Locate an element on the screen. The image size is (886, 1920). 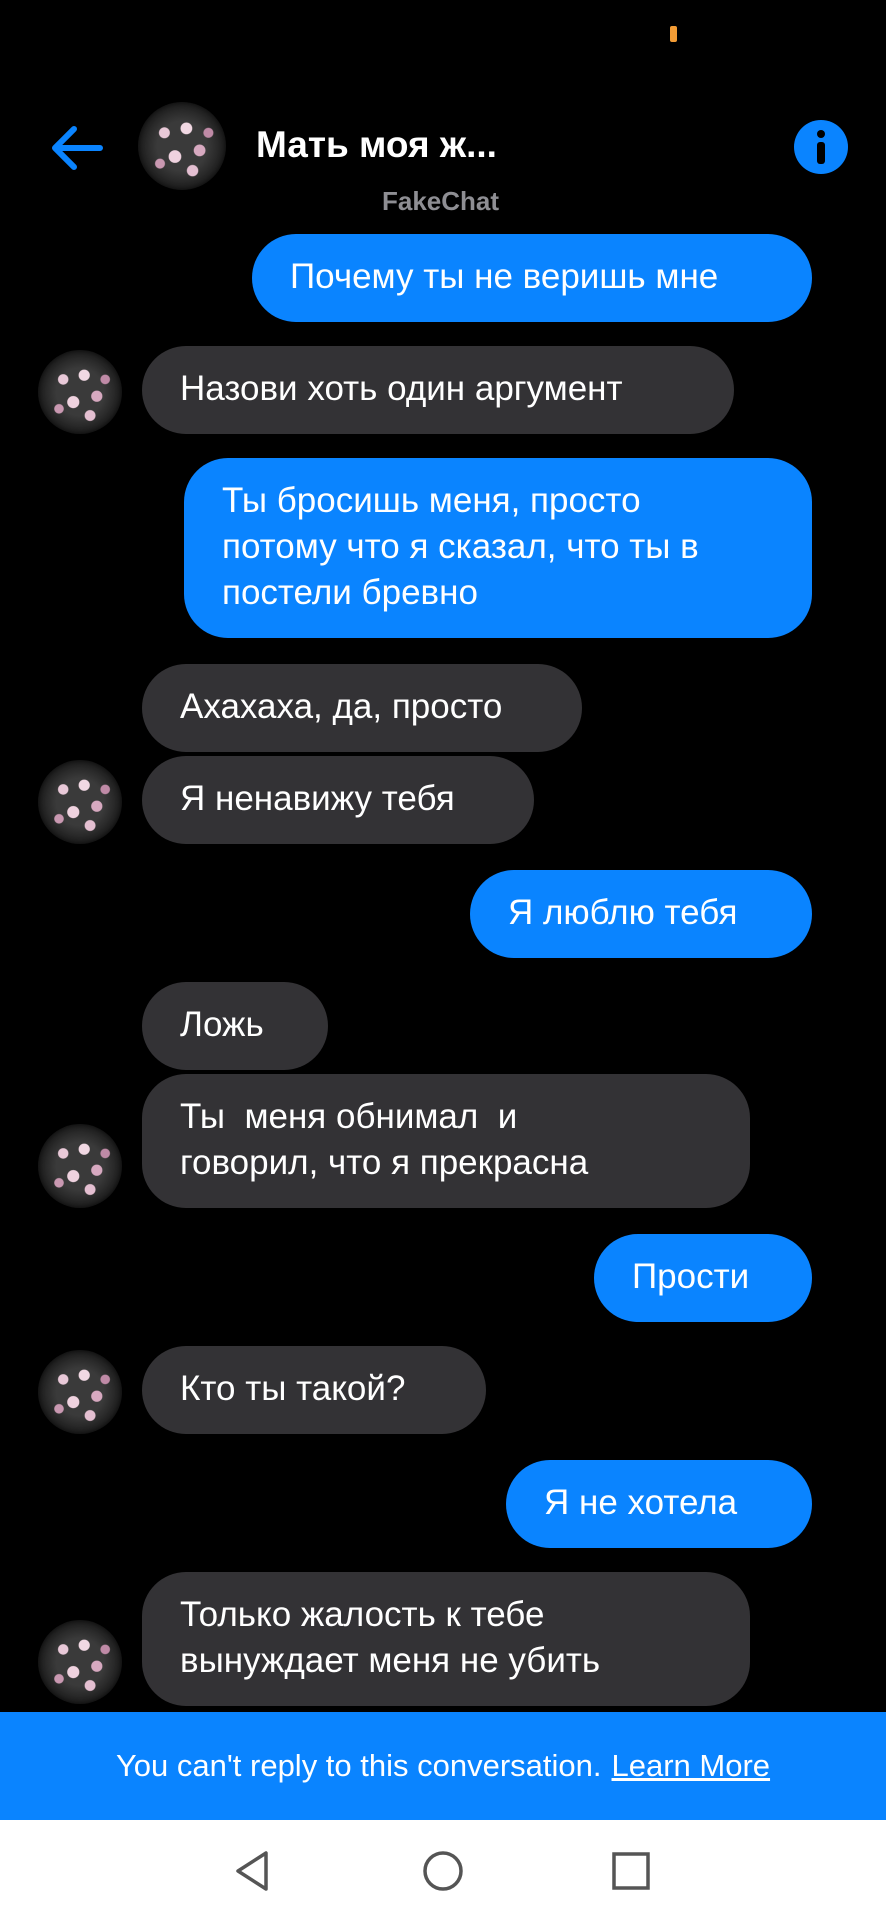
message-incoming: Ахахаха, да, просто is located at coordinates (362, 708).